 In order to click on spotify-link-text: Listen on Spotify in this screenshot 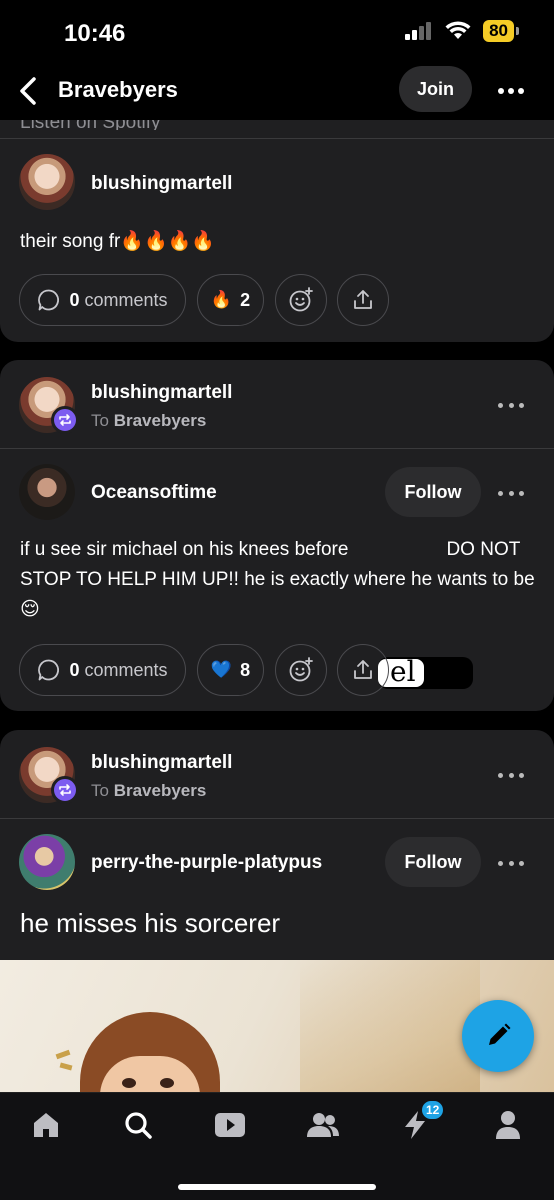, I will do `click(90, 125)`.